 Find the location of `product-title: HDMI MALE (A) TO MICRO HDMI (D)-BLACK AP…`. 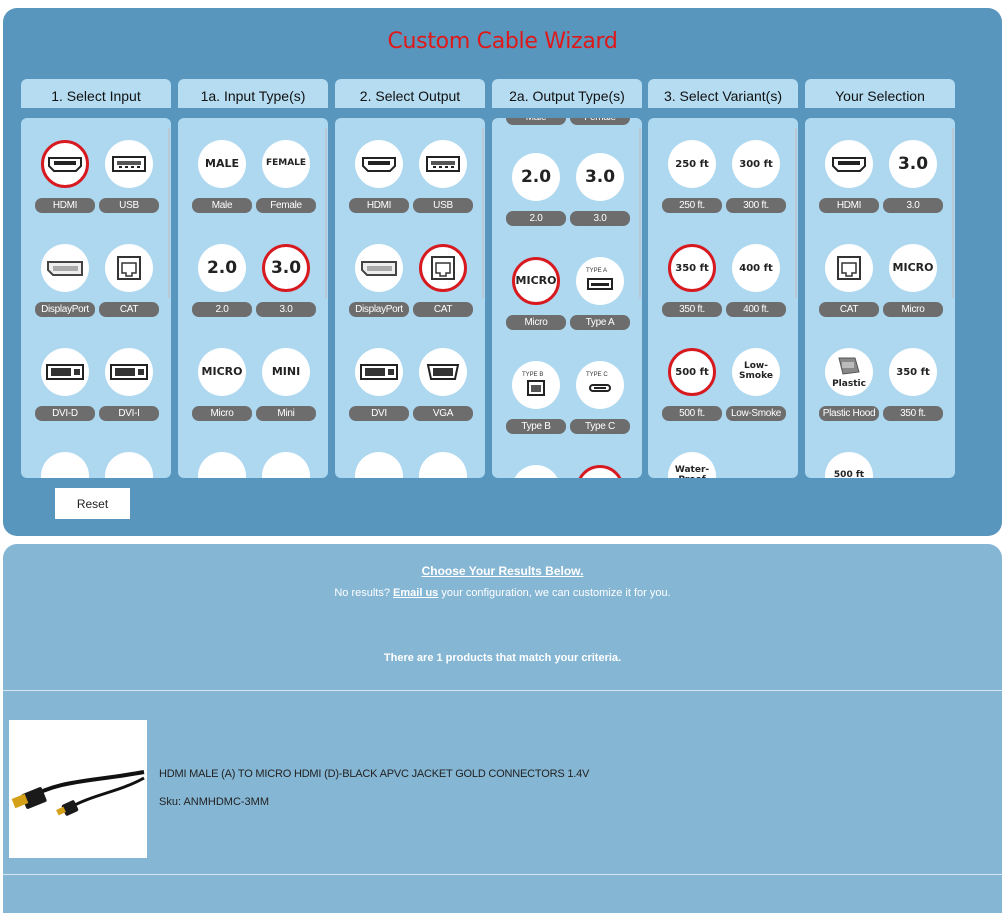

product-title: HDMI MALE (A) TO MICRO HDMI (D)-BLACK AP… is located at coordinates (374, 774).